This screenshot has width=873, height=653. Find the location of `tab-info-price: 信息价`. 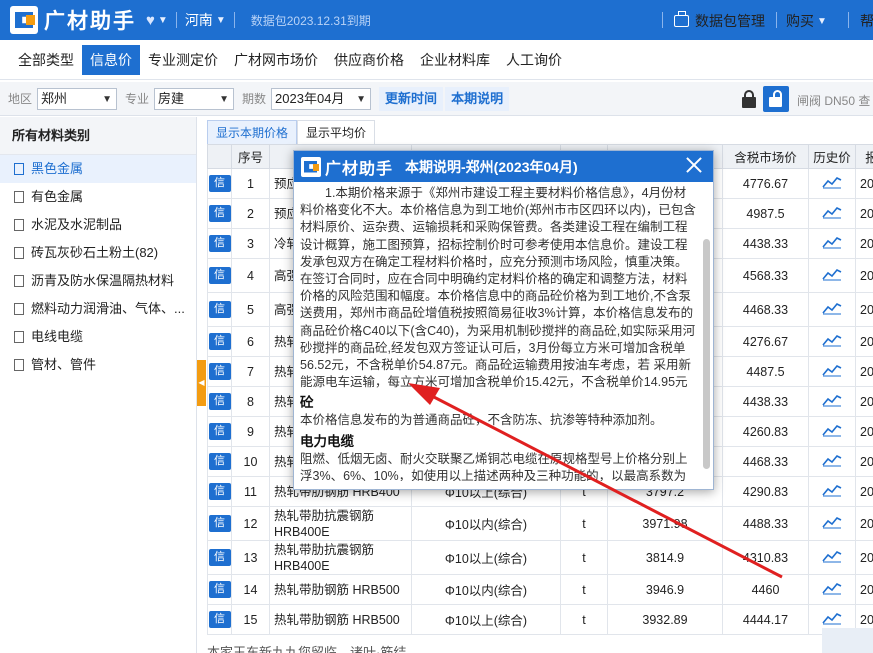

tab-info-price: 信息价 is located at coordinates (111, 59).